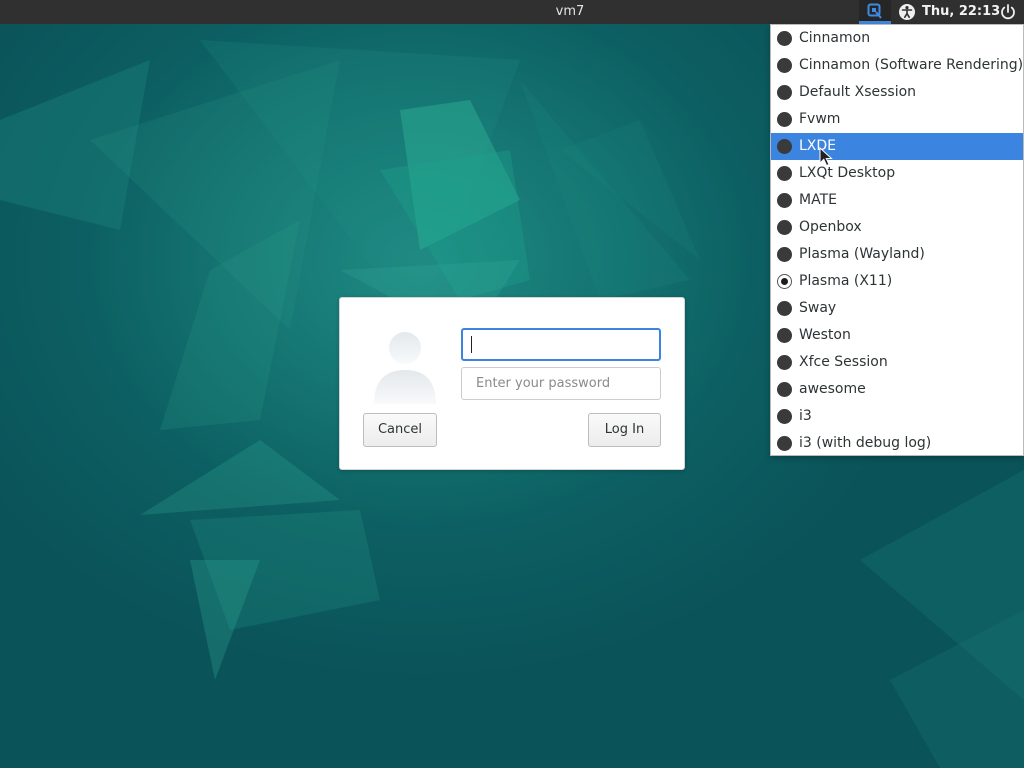 The image size is (1024, 768). I want to click on username-field, so click(561, 344).